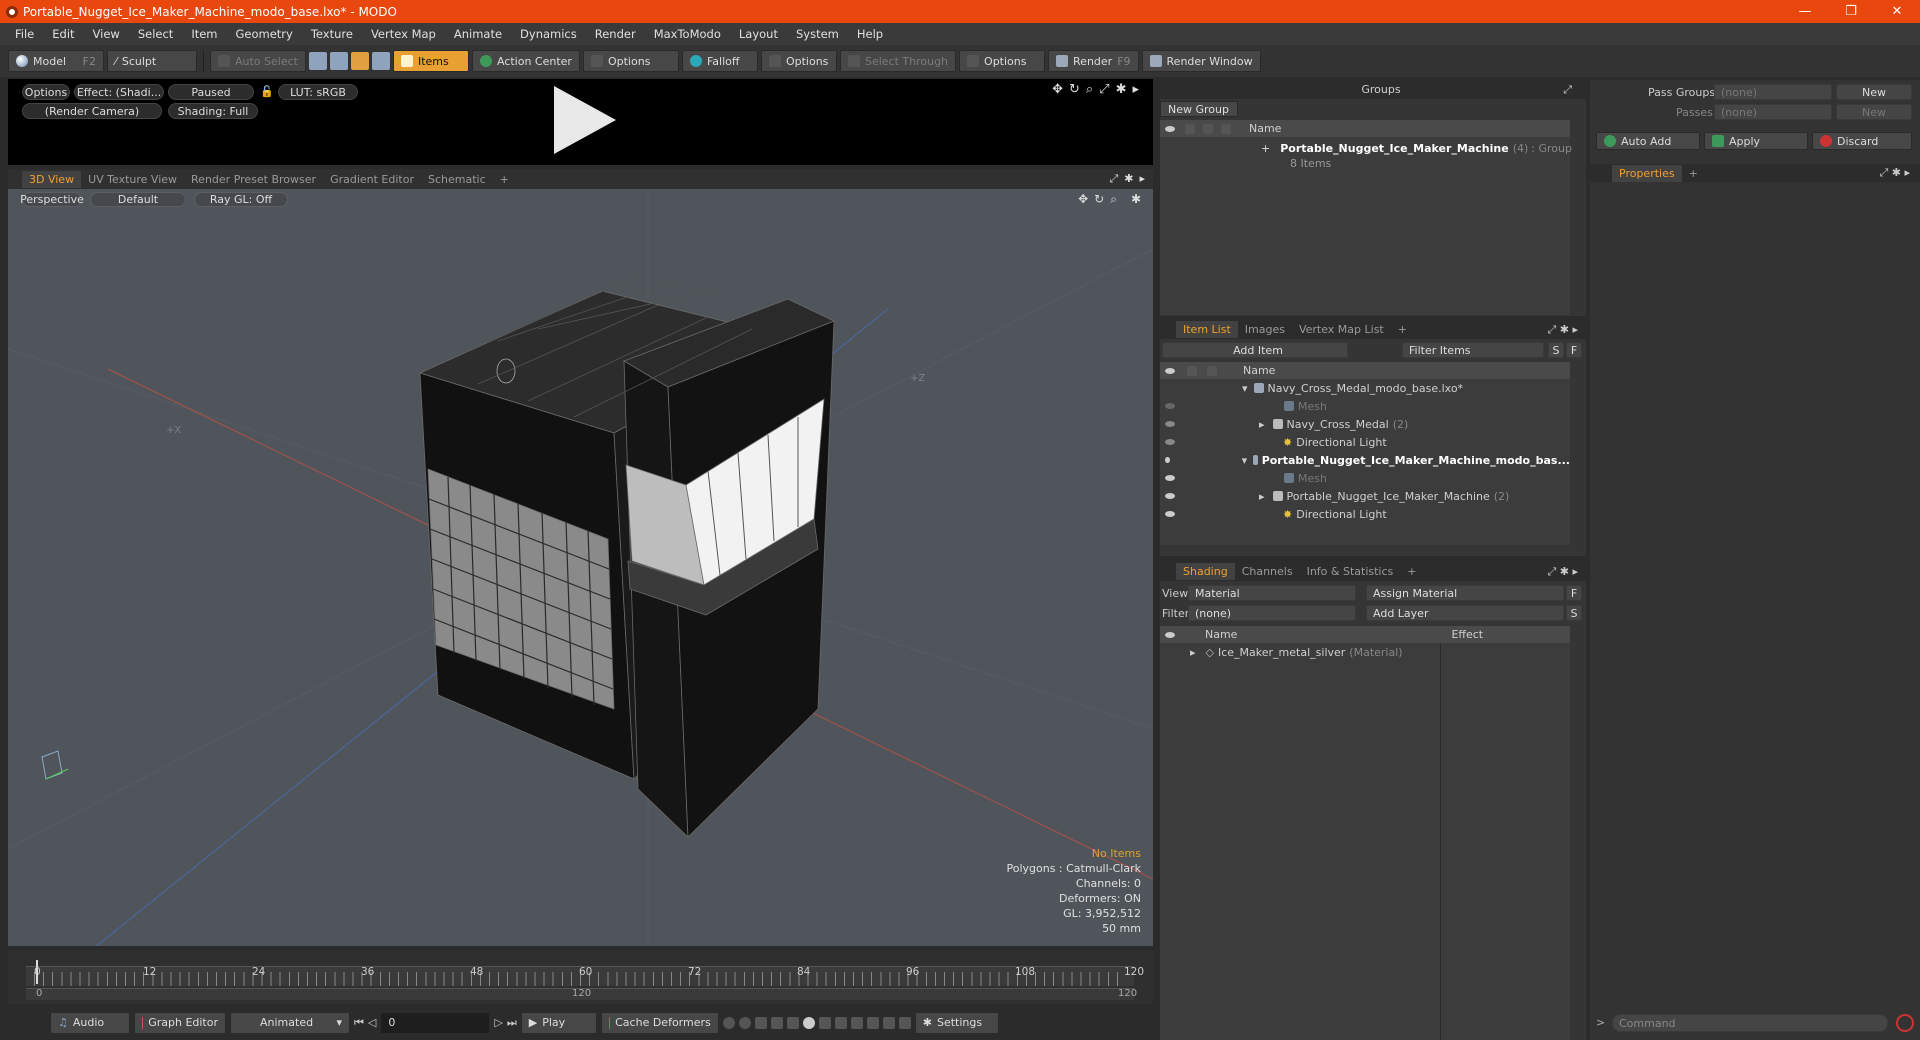  I want to click on menu-vertex-map: Vertex Map, so click(403, 34).